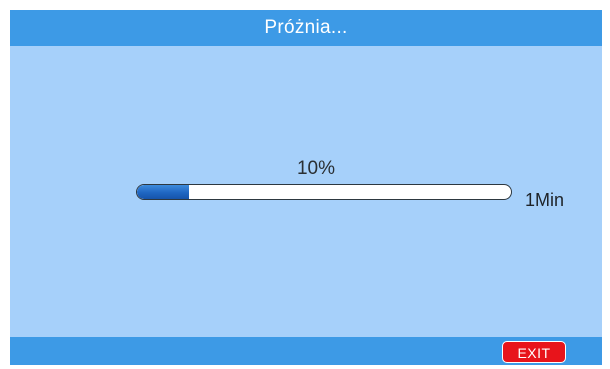 This screenshot has height=369, width=610. Describe the element at coordinates (306, 351) in the screenshot. I see `bottom-bar: EXIT` at that location.